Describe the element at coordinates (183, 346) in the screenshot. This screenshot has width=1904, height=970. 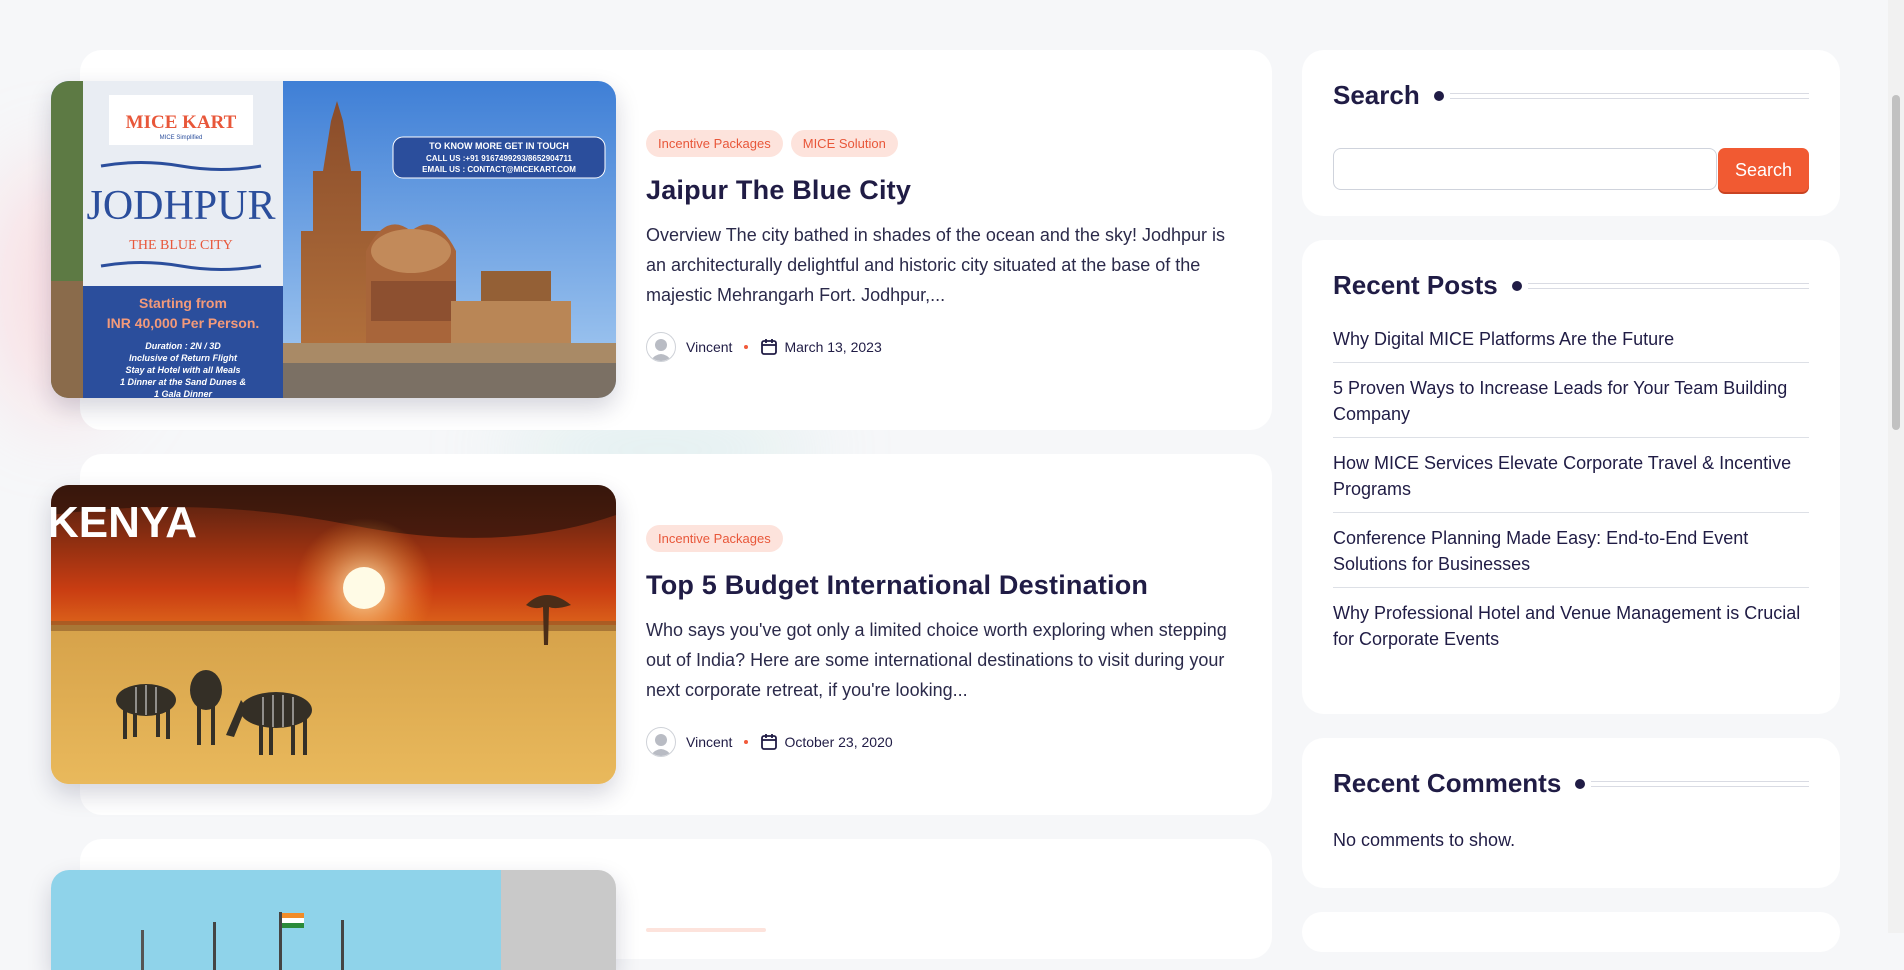
I see `poster-detail: Duration : 2N / 3D` at that location.